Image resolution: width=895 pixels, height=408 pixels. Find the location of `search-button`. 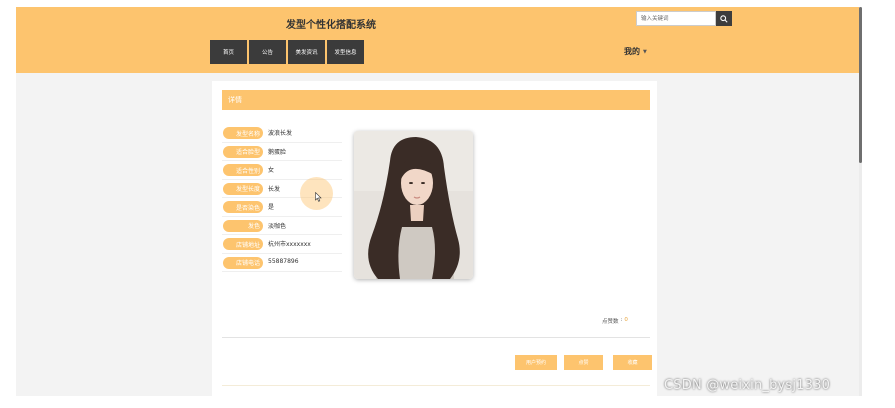

search-button is located at coordinates (724, 18).